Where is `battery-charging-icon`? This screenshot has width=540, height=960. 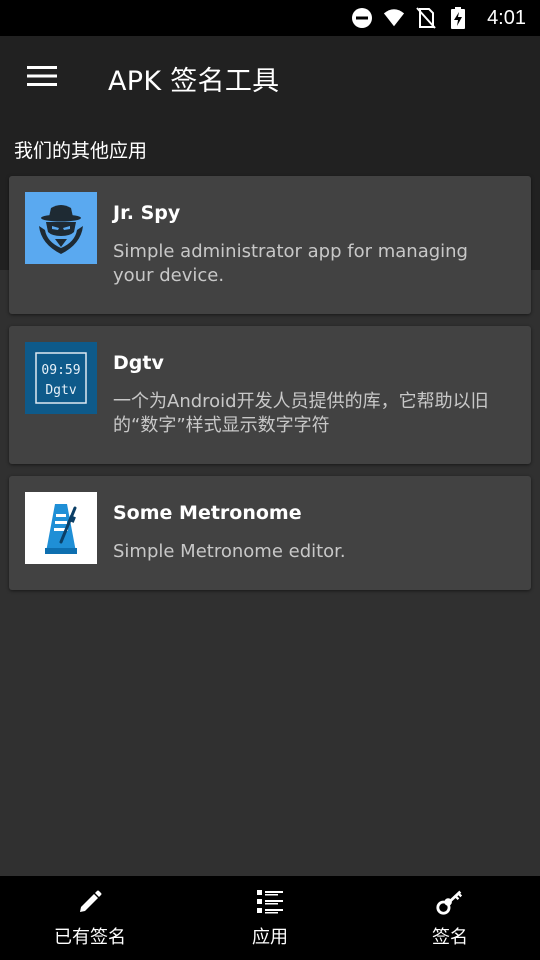
battery-charging-icon is located at coordinates (458, 18).